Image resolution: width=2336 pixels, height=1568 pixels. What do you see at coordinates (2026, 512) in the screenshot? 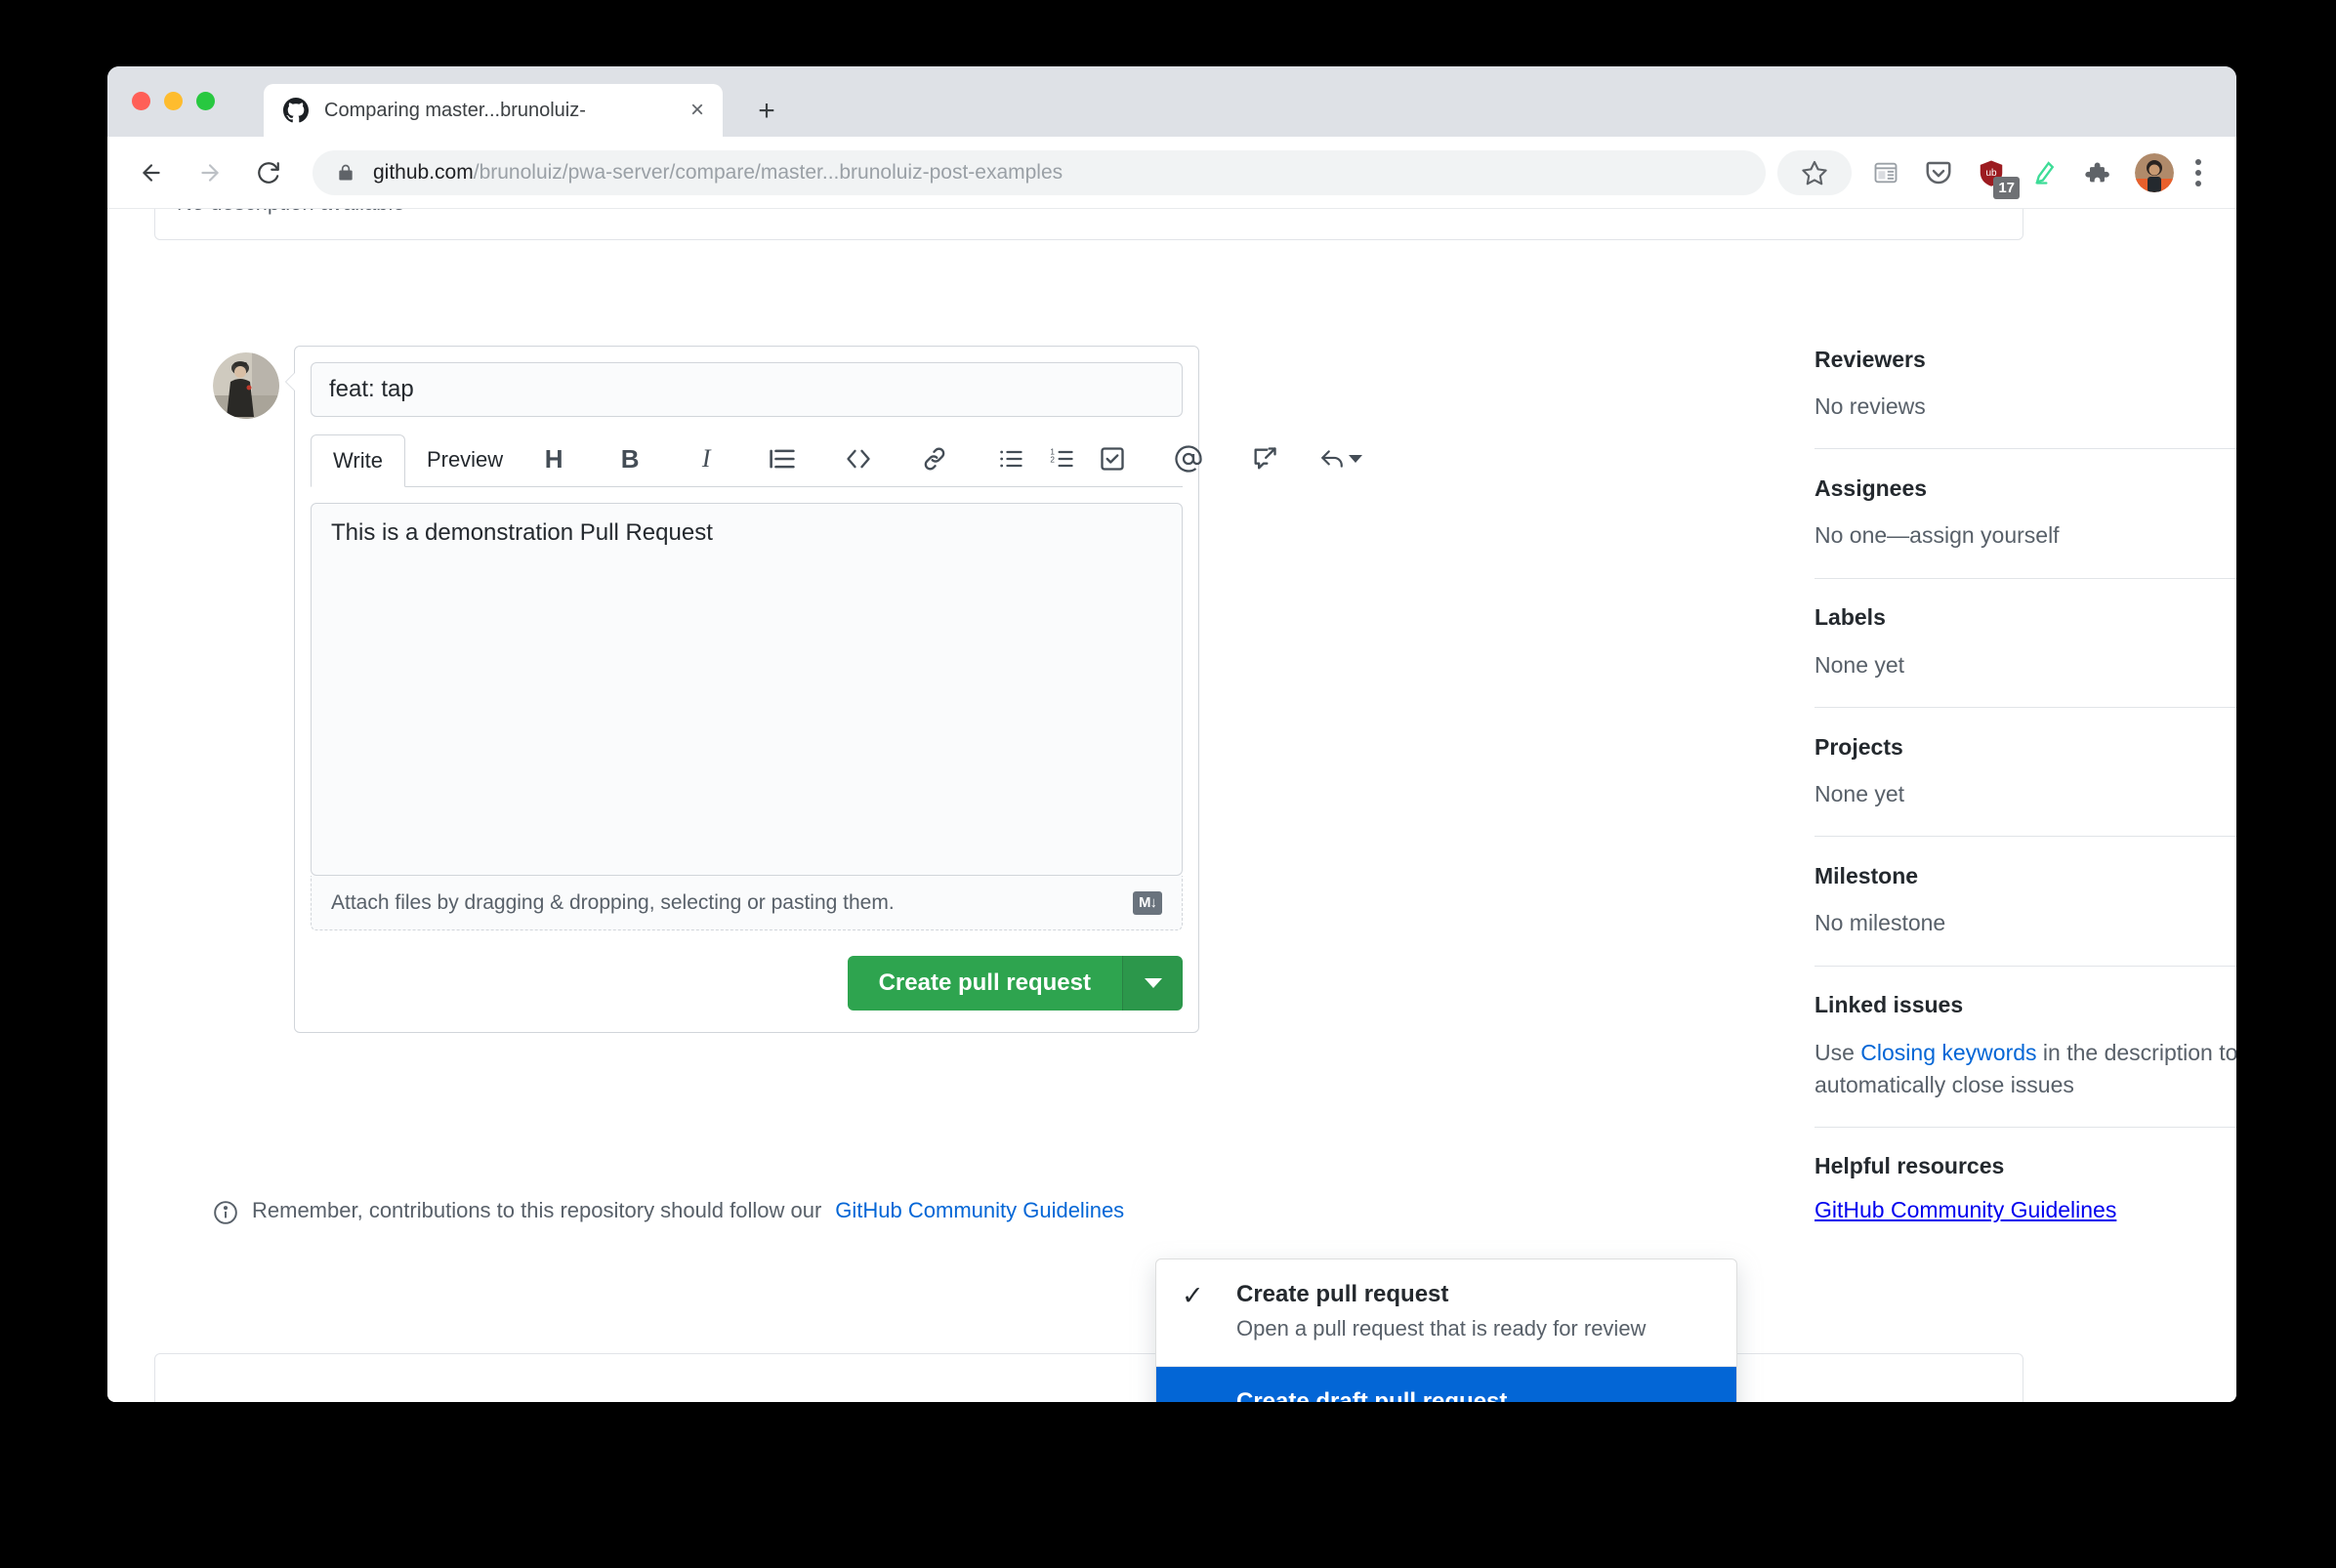
I see `sidebar-section-assignees: Assignees No one—assign yourself` at bounding box center [2026, 512].